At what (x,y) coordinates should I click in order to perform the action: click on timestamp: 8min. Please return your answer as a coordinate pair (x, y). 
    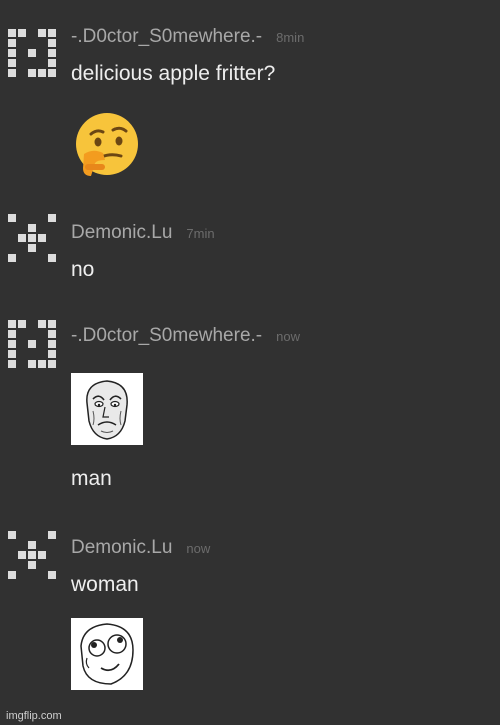
    Looking at the image, I should click on (290, 37).